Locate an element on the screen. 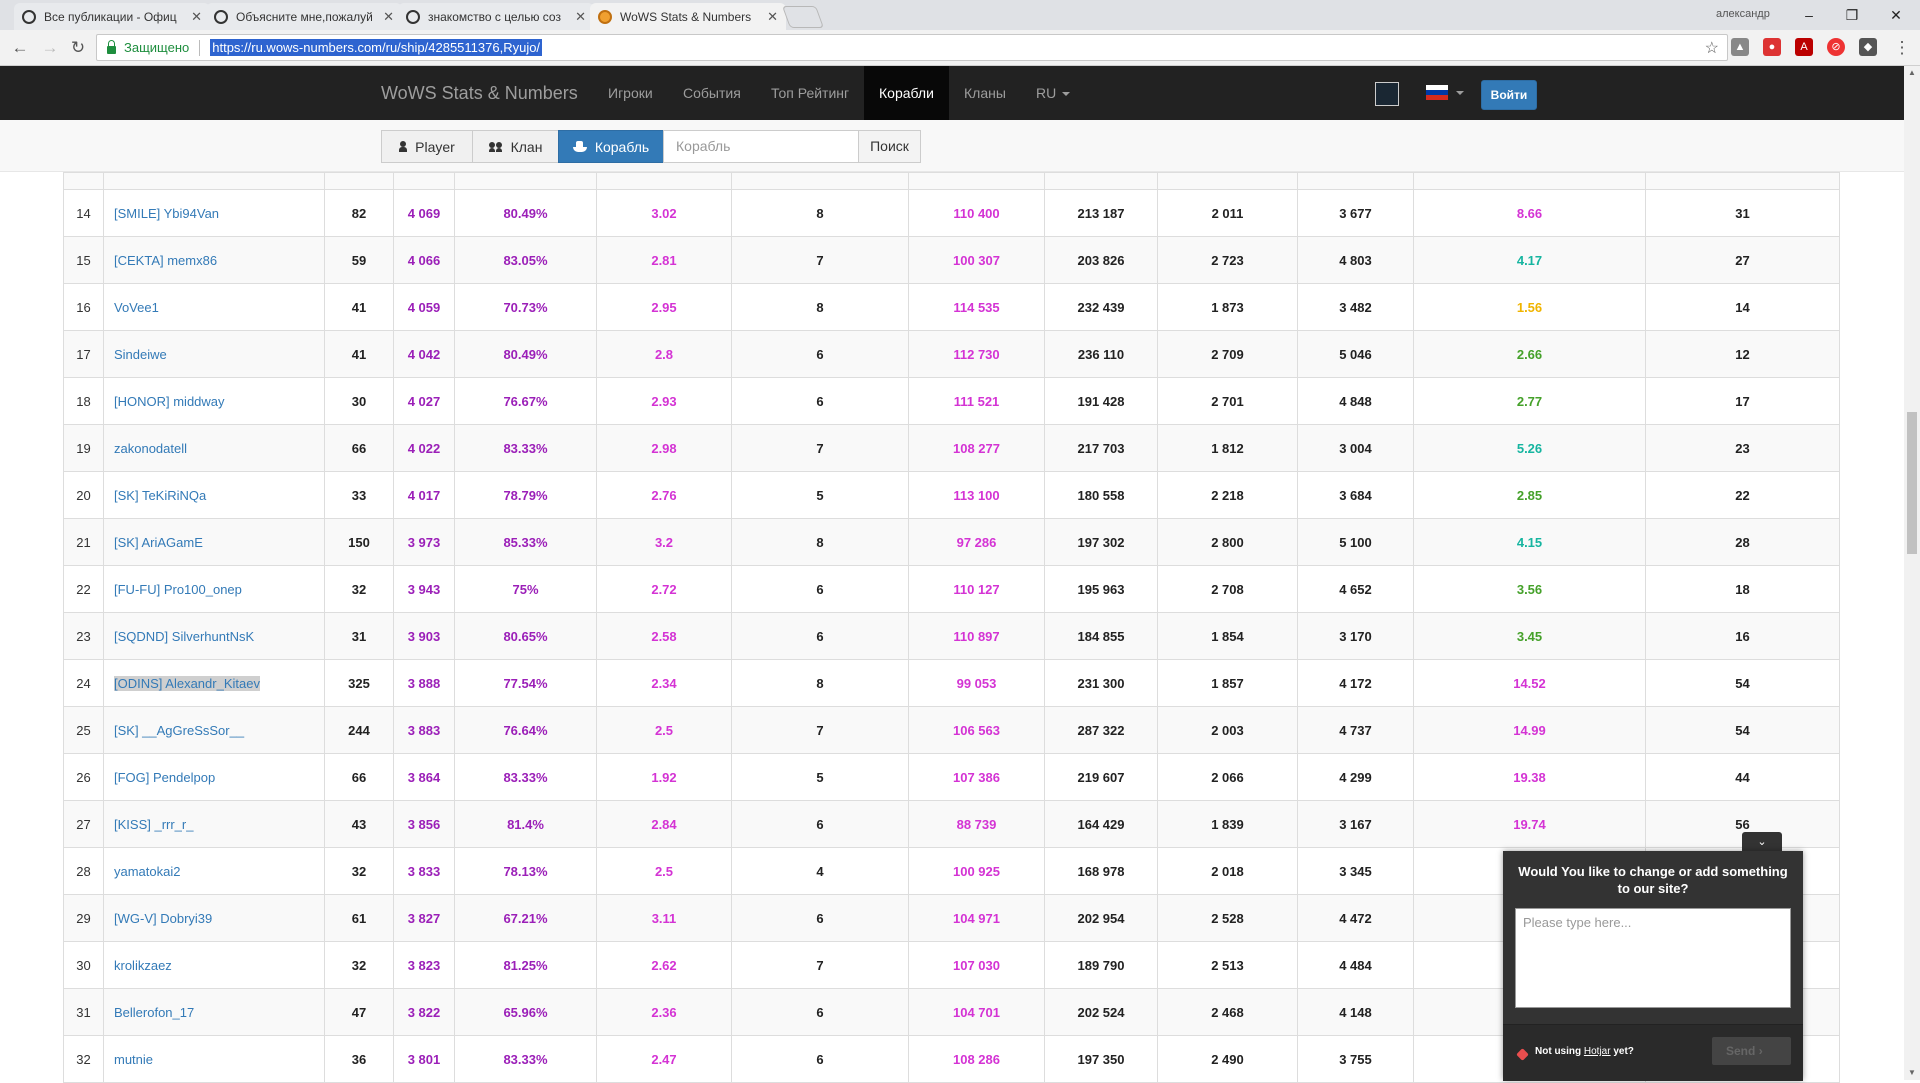 The width and height of the screenshot is (1920, 1083). ratio-cell: 14.99 is located at coordinates (1529, 730).